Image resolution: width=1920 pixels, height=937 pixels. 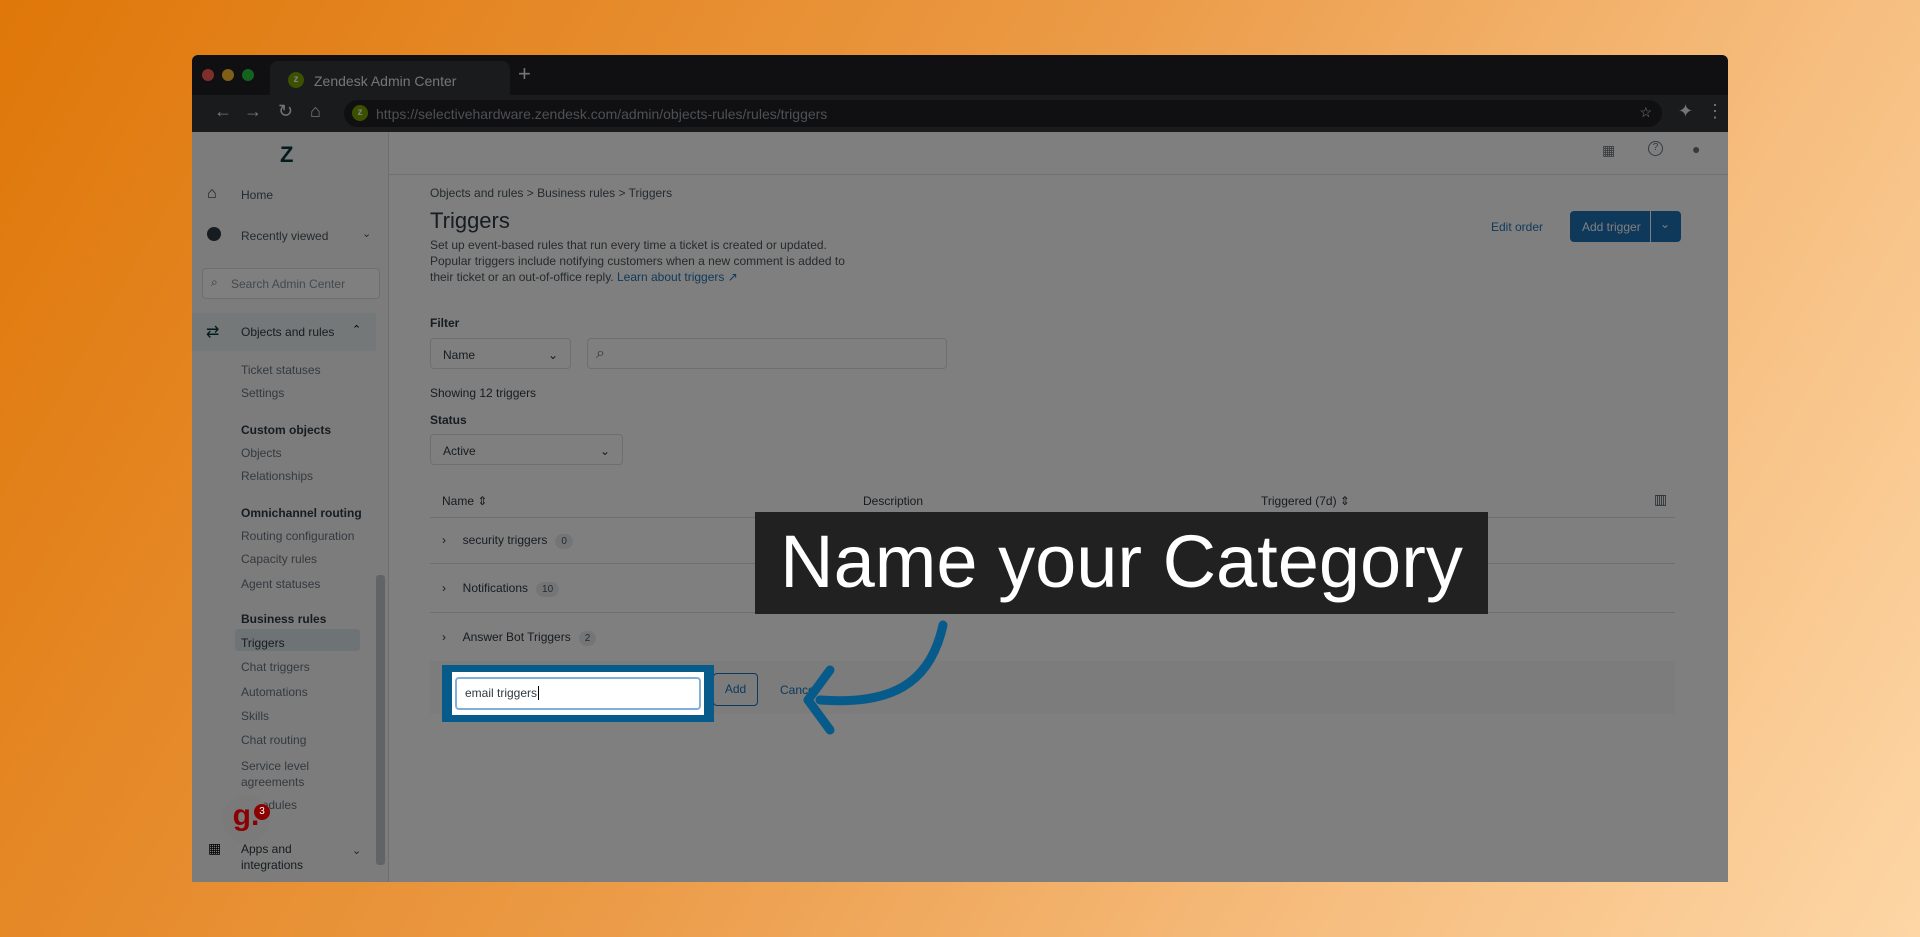 I want to click on notification-badge: 3, so click(x=262, y=812).